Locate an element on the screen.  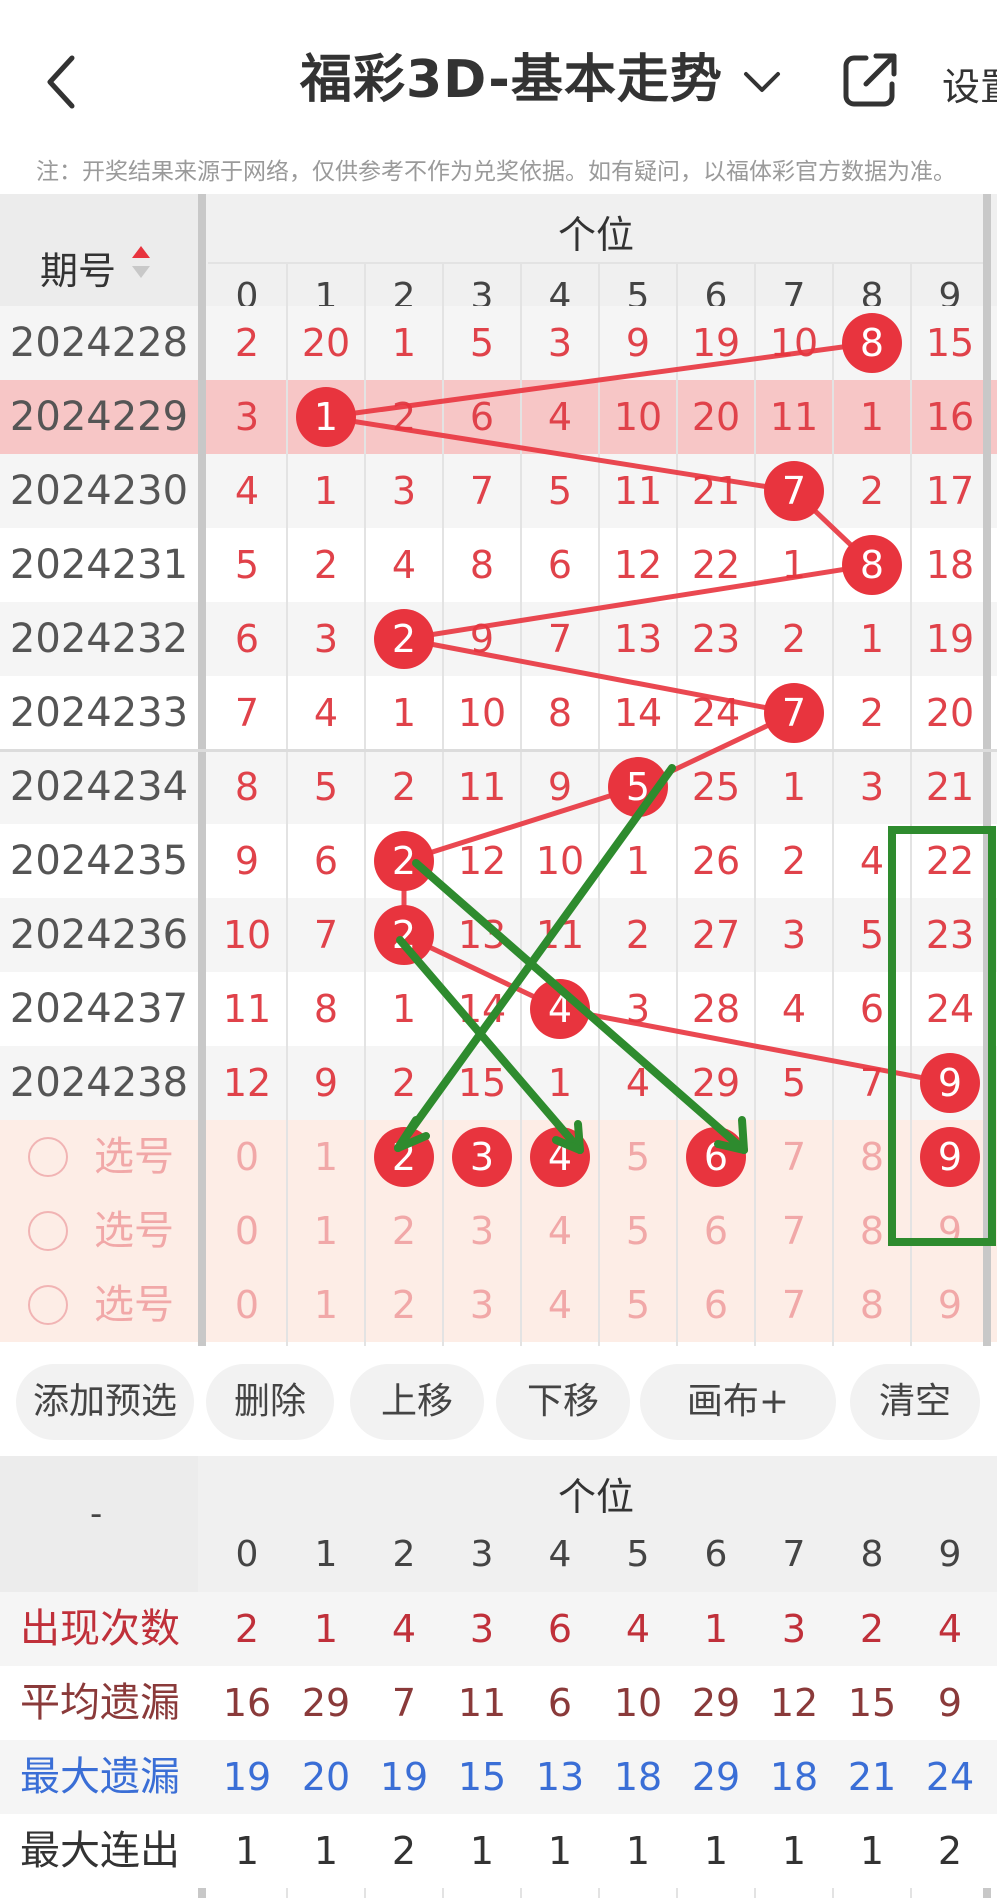
stats-value-cell: 20 is located at coordinates (326, 1777).